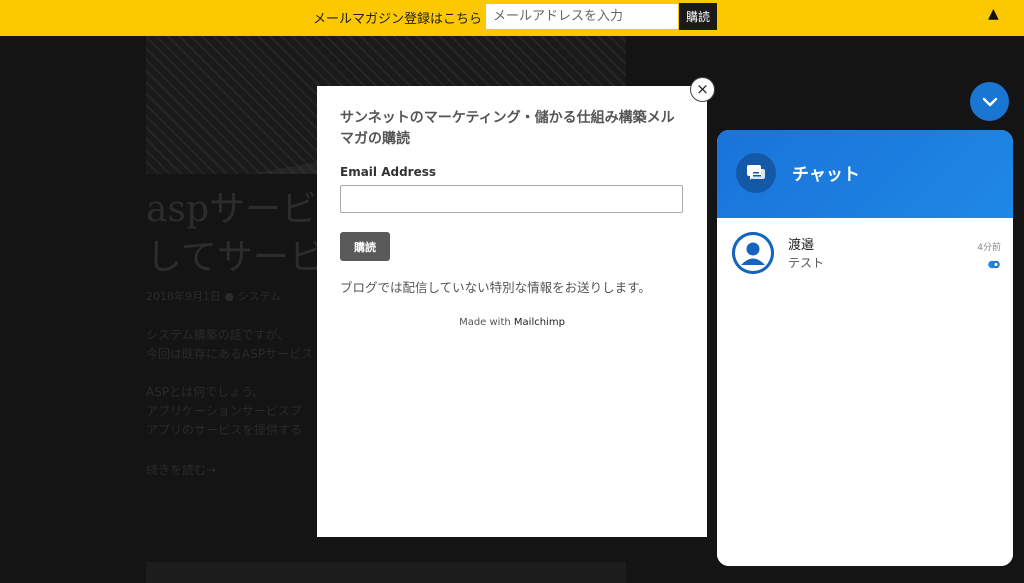 The width and height of the screenshot is (1024, 583). I want to click on subscribe-button: 購読, so click(365, 246).